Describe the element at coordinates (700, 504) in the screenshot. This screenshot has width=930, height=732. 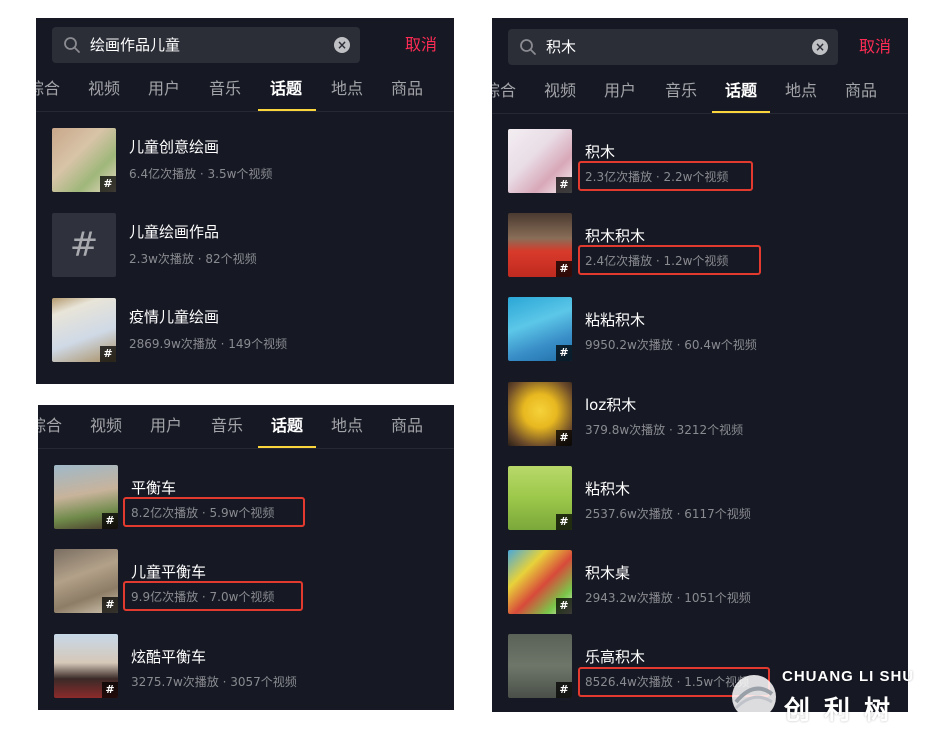
I see `list-item: # 粘积木 2537.6w次播放 · 6117个视频` at that location.